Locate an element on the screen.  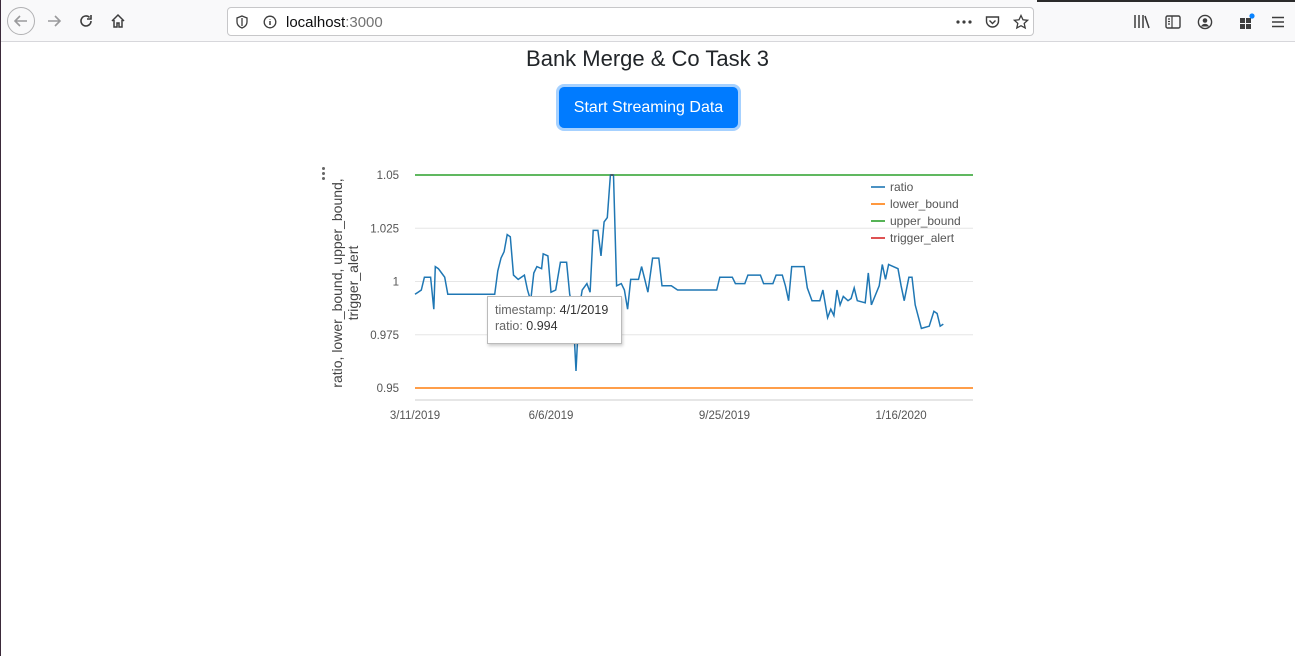
forward-button is located at coordinates (54, 21).